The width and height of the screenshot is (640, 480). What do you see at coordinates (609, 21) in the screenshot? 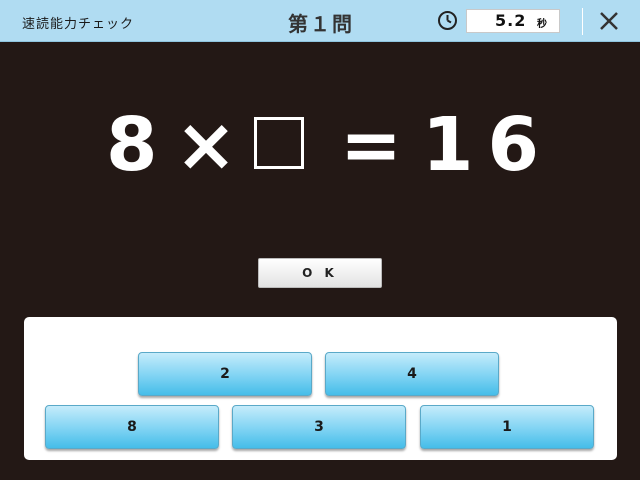
I see `close-icon` at bounding box center [609, 21].